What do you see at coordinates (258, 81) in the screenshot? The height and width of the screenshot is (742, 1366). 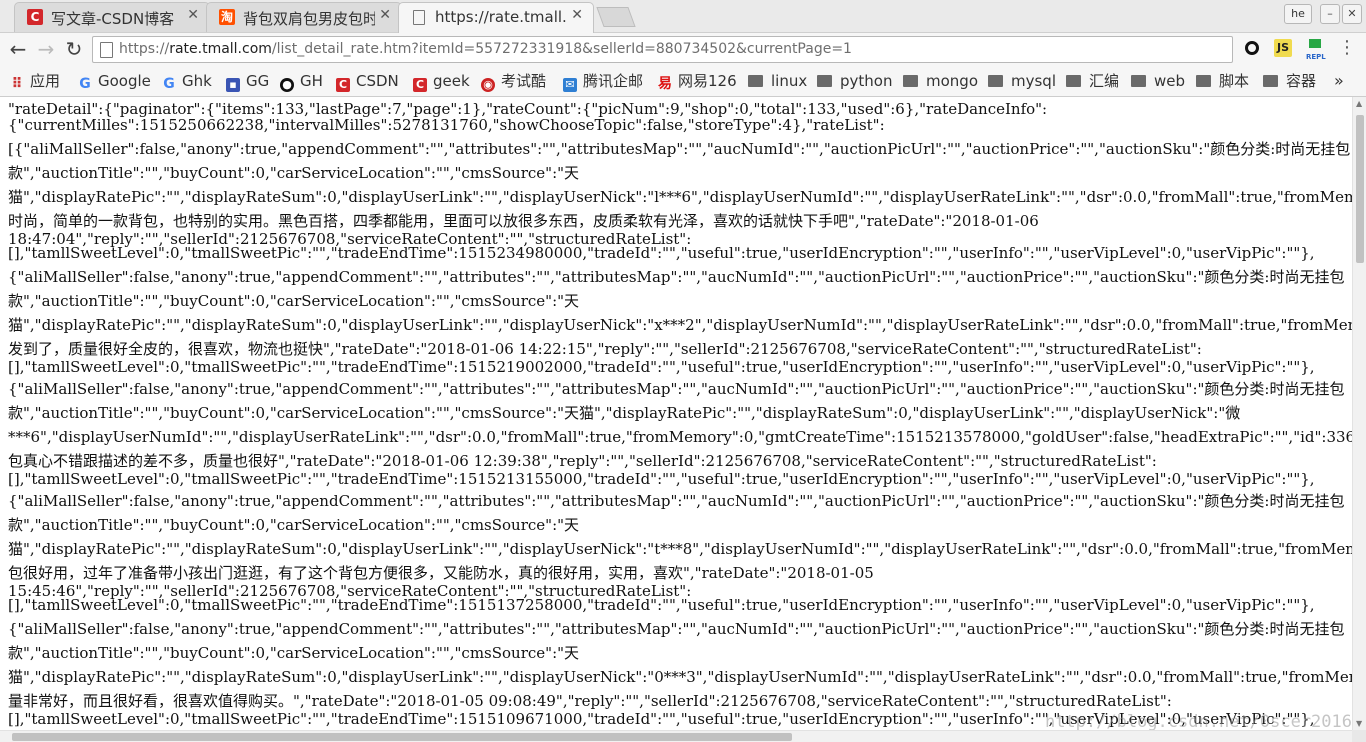 I see `bookmark-label: GG` at bounding box center [258, 81].